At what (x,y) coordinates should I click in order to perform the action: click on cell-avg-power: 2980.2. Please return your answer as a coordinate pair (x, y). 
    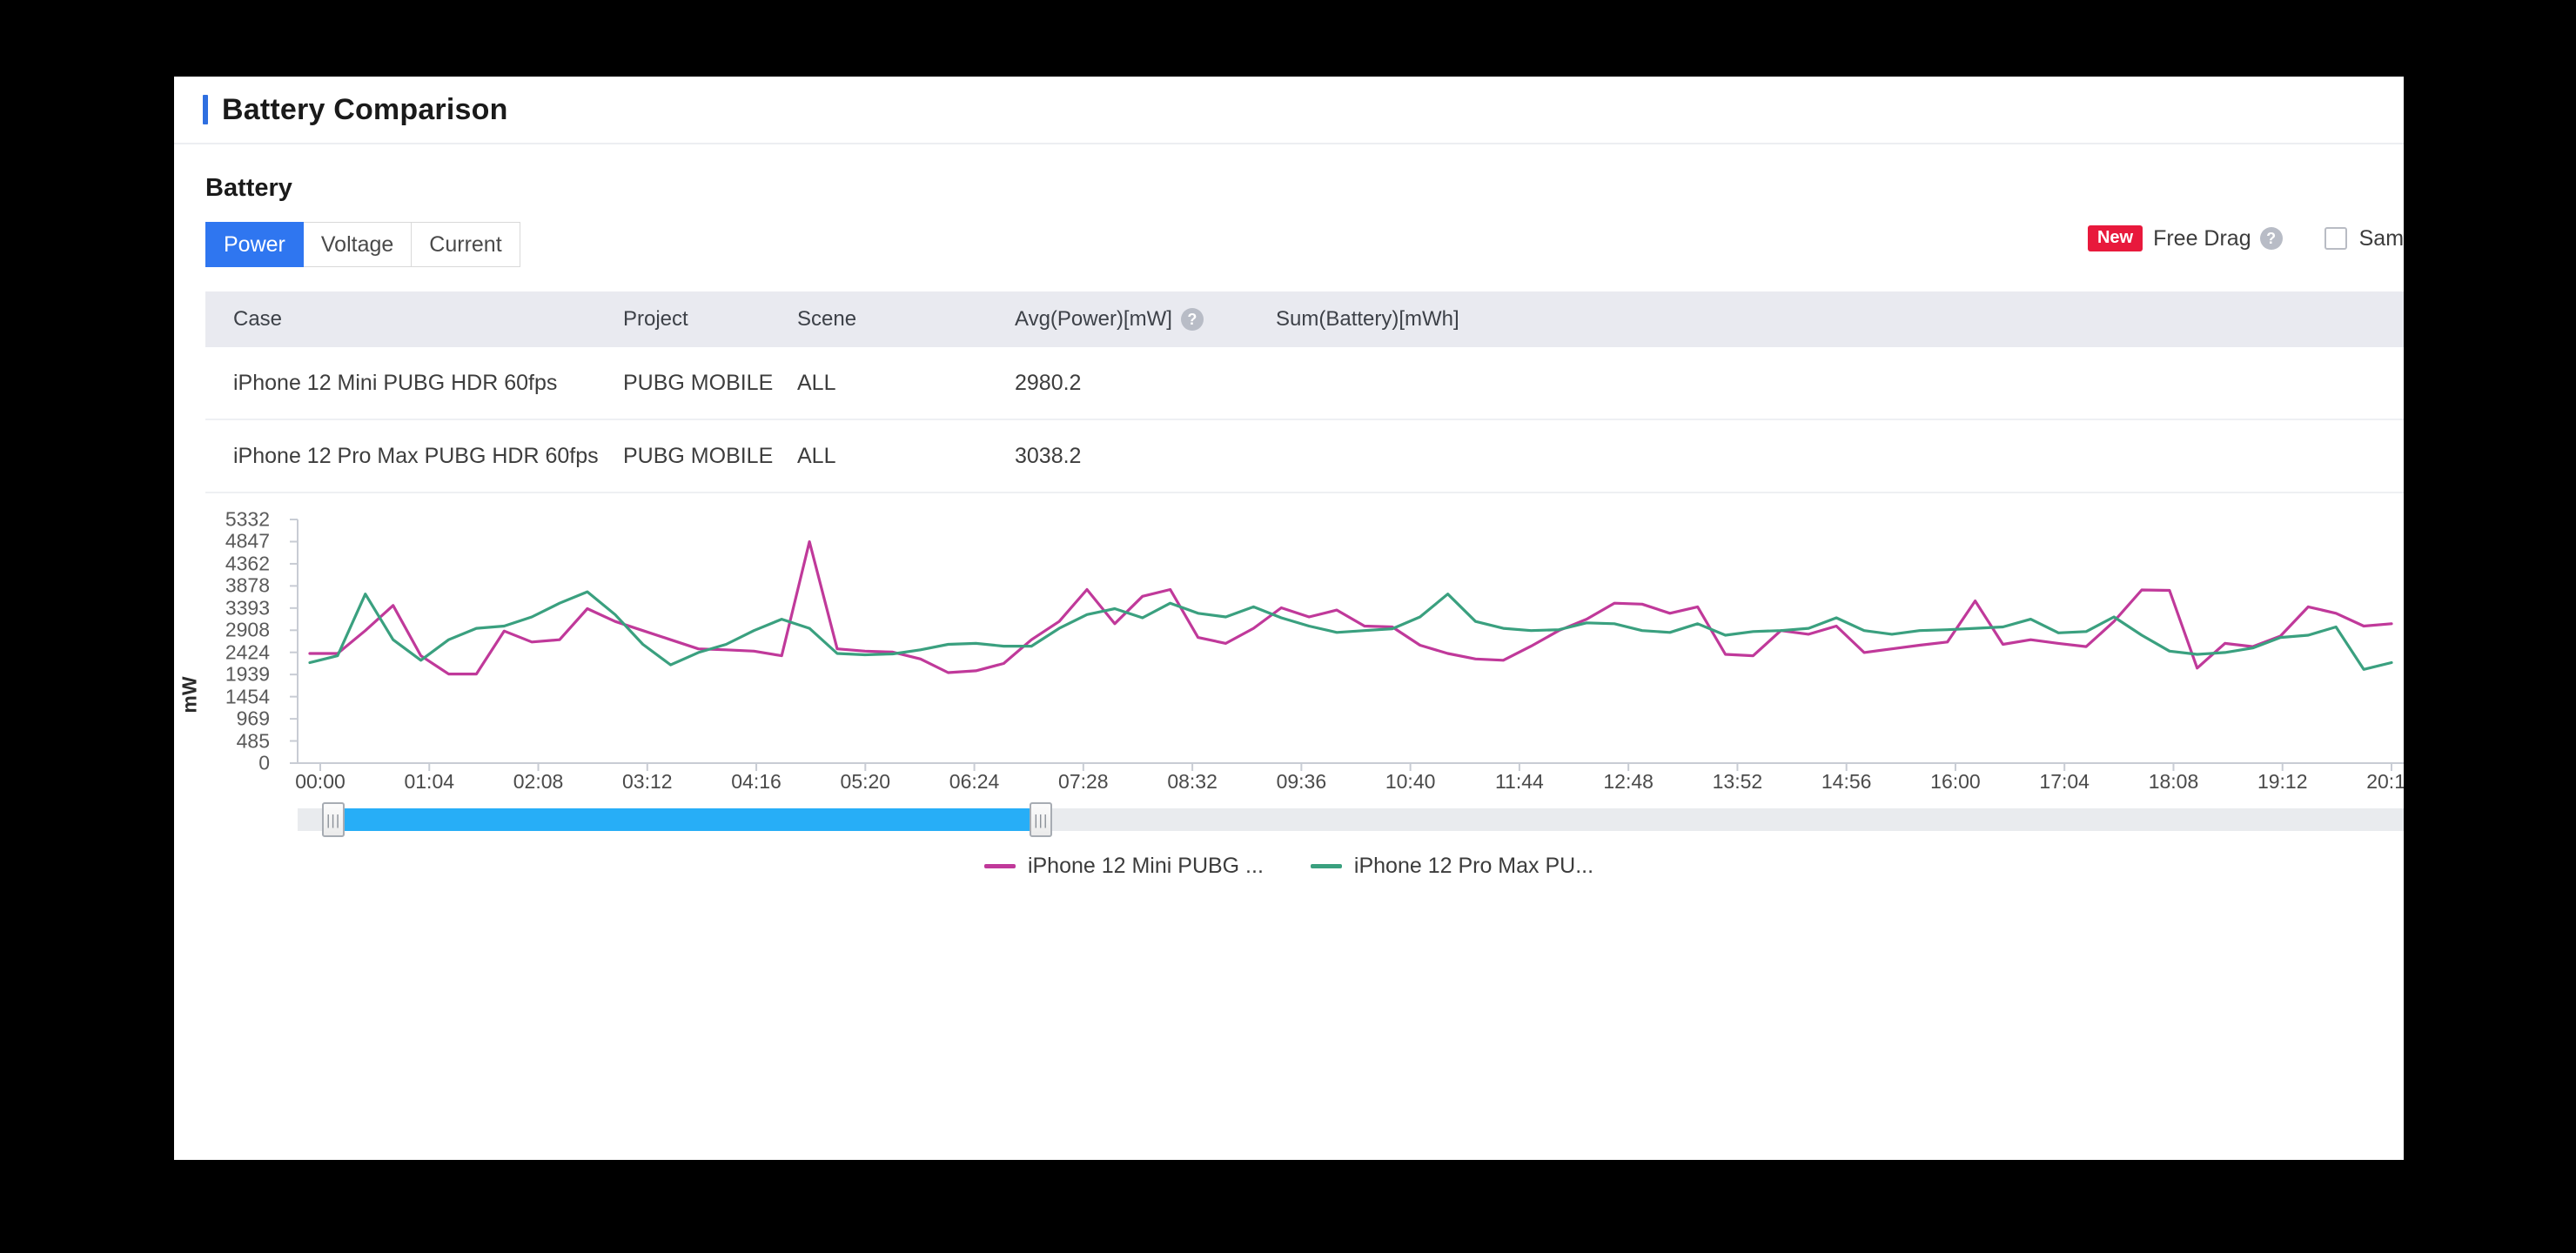
    Looking at the image, I should click on (1048, 382).